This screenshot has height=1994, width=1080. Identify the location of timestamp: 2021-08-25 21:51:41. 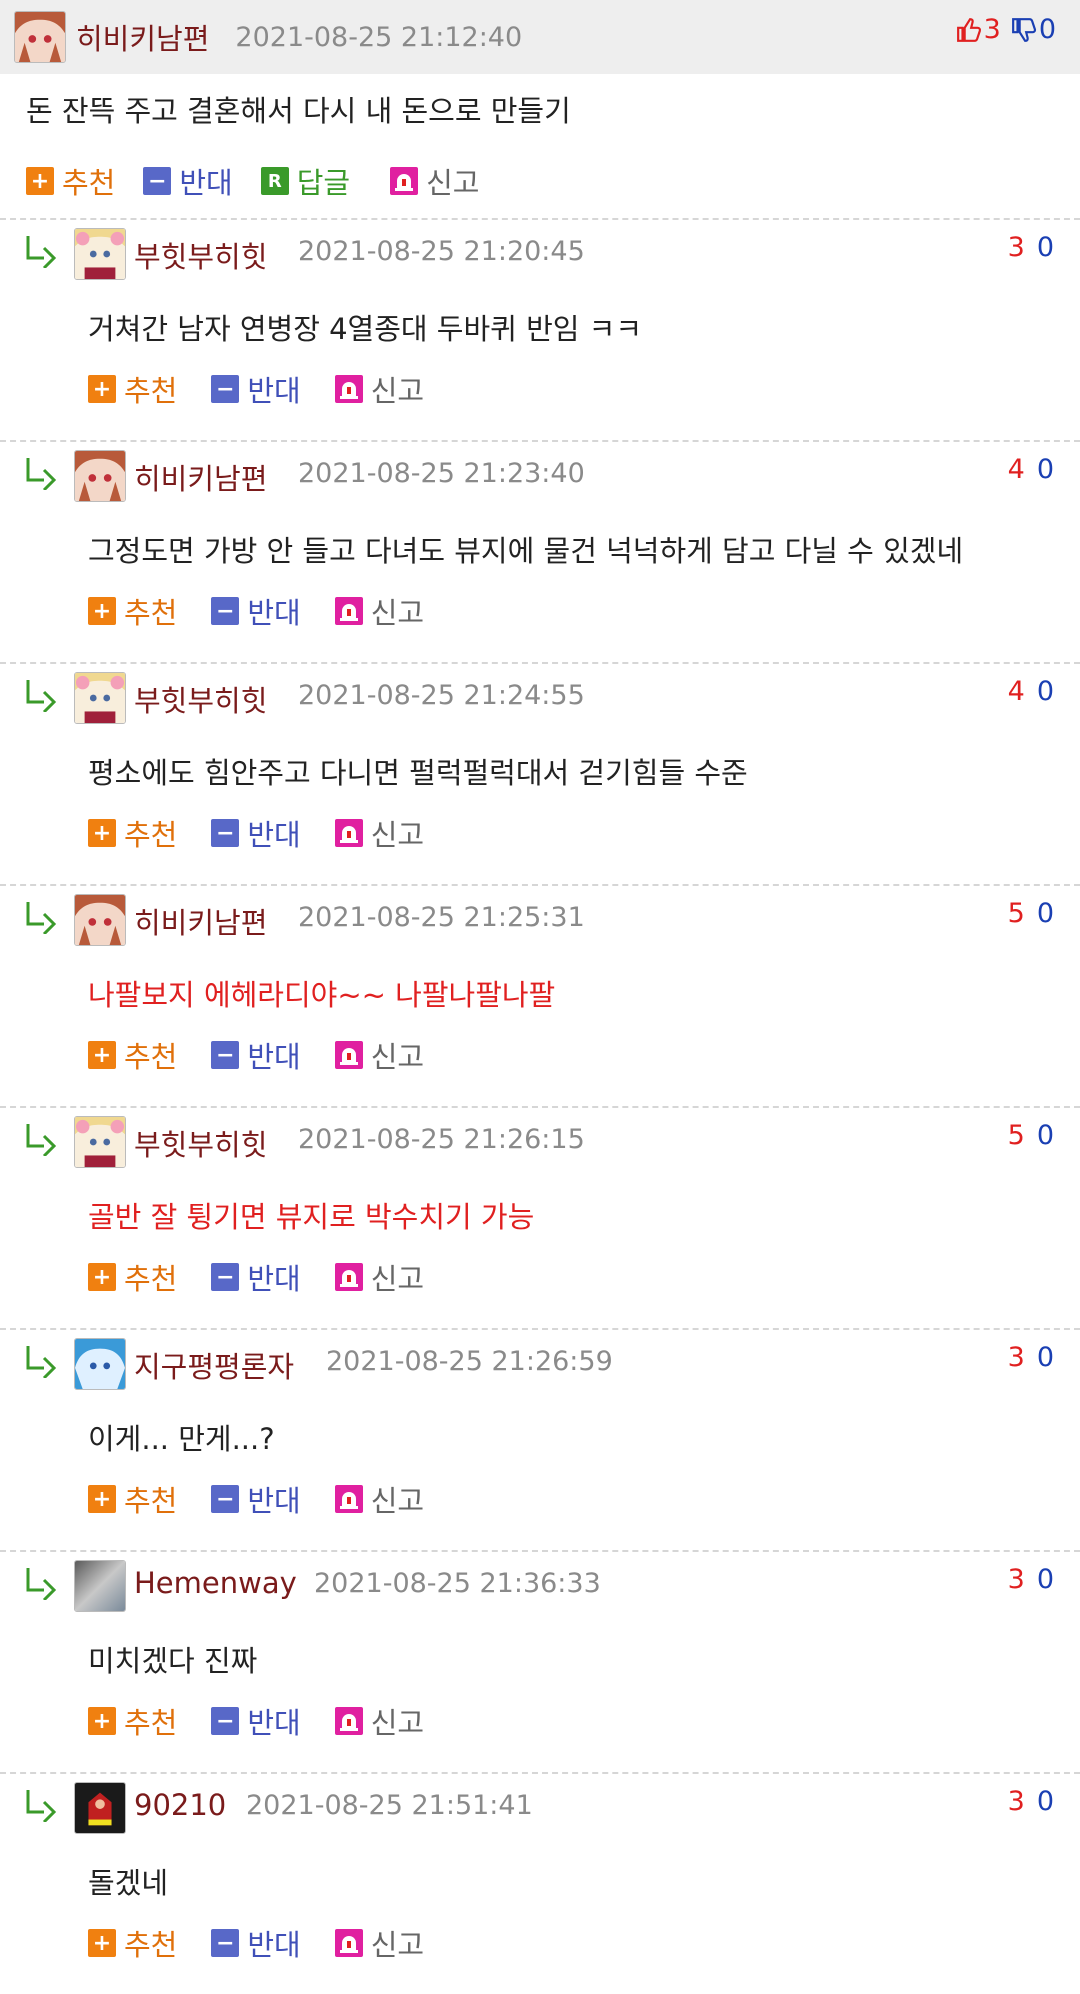
(389, 1805).